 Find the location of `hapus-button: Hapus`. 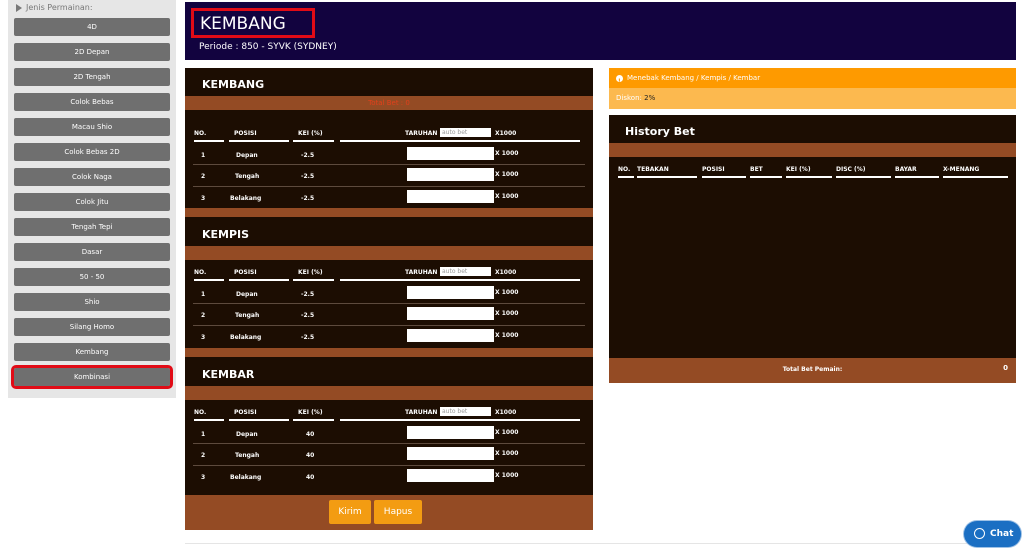

hapus-button: Hapus is located at coordinates (398, 512).